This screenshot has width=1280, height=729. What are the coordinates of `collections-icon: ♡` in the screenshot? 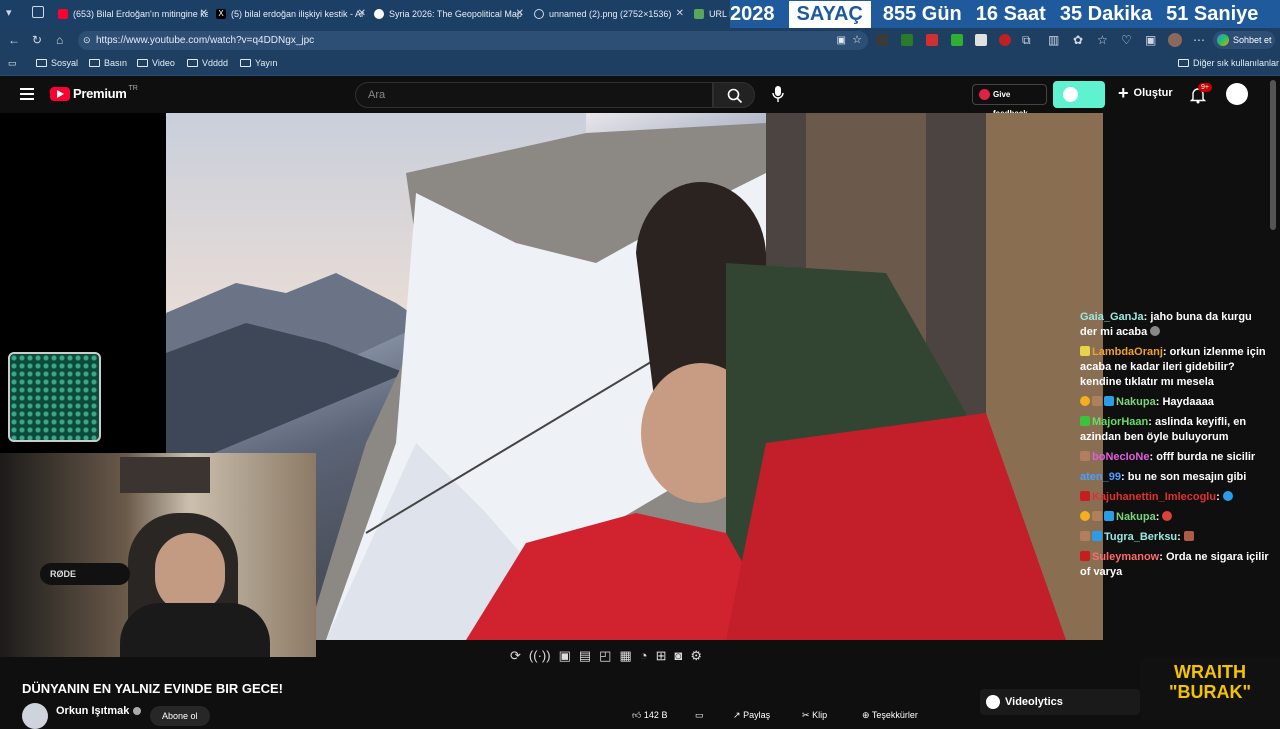 It's located at (1126, 40).